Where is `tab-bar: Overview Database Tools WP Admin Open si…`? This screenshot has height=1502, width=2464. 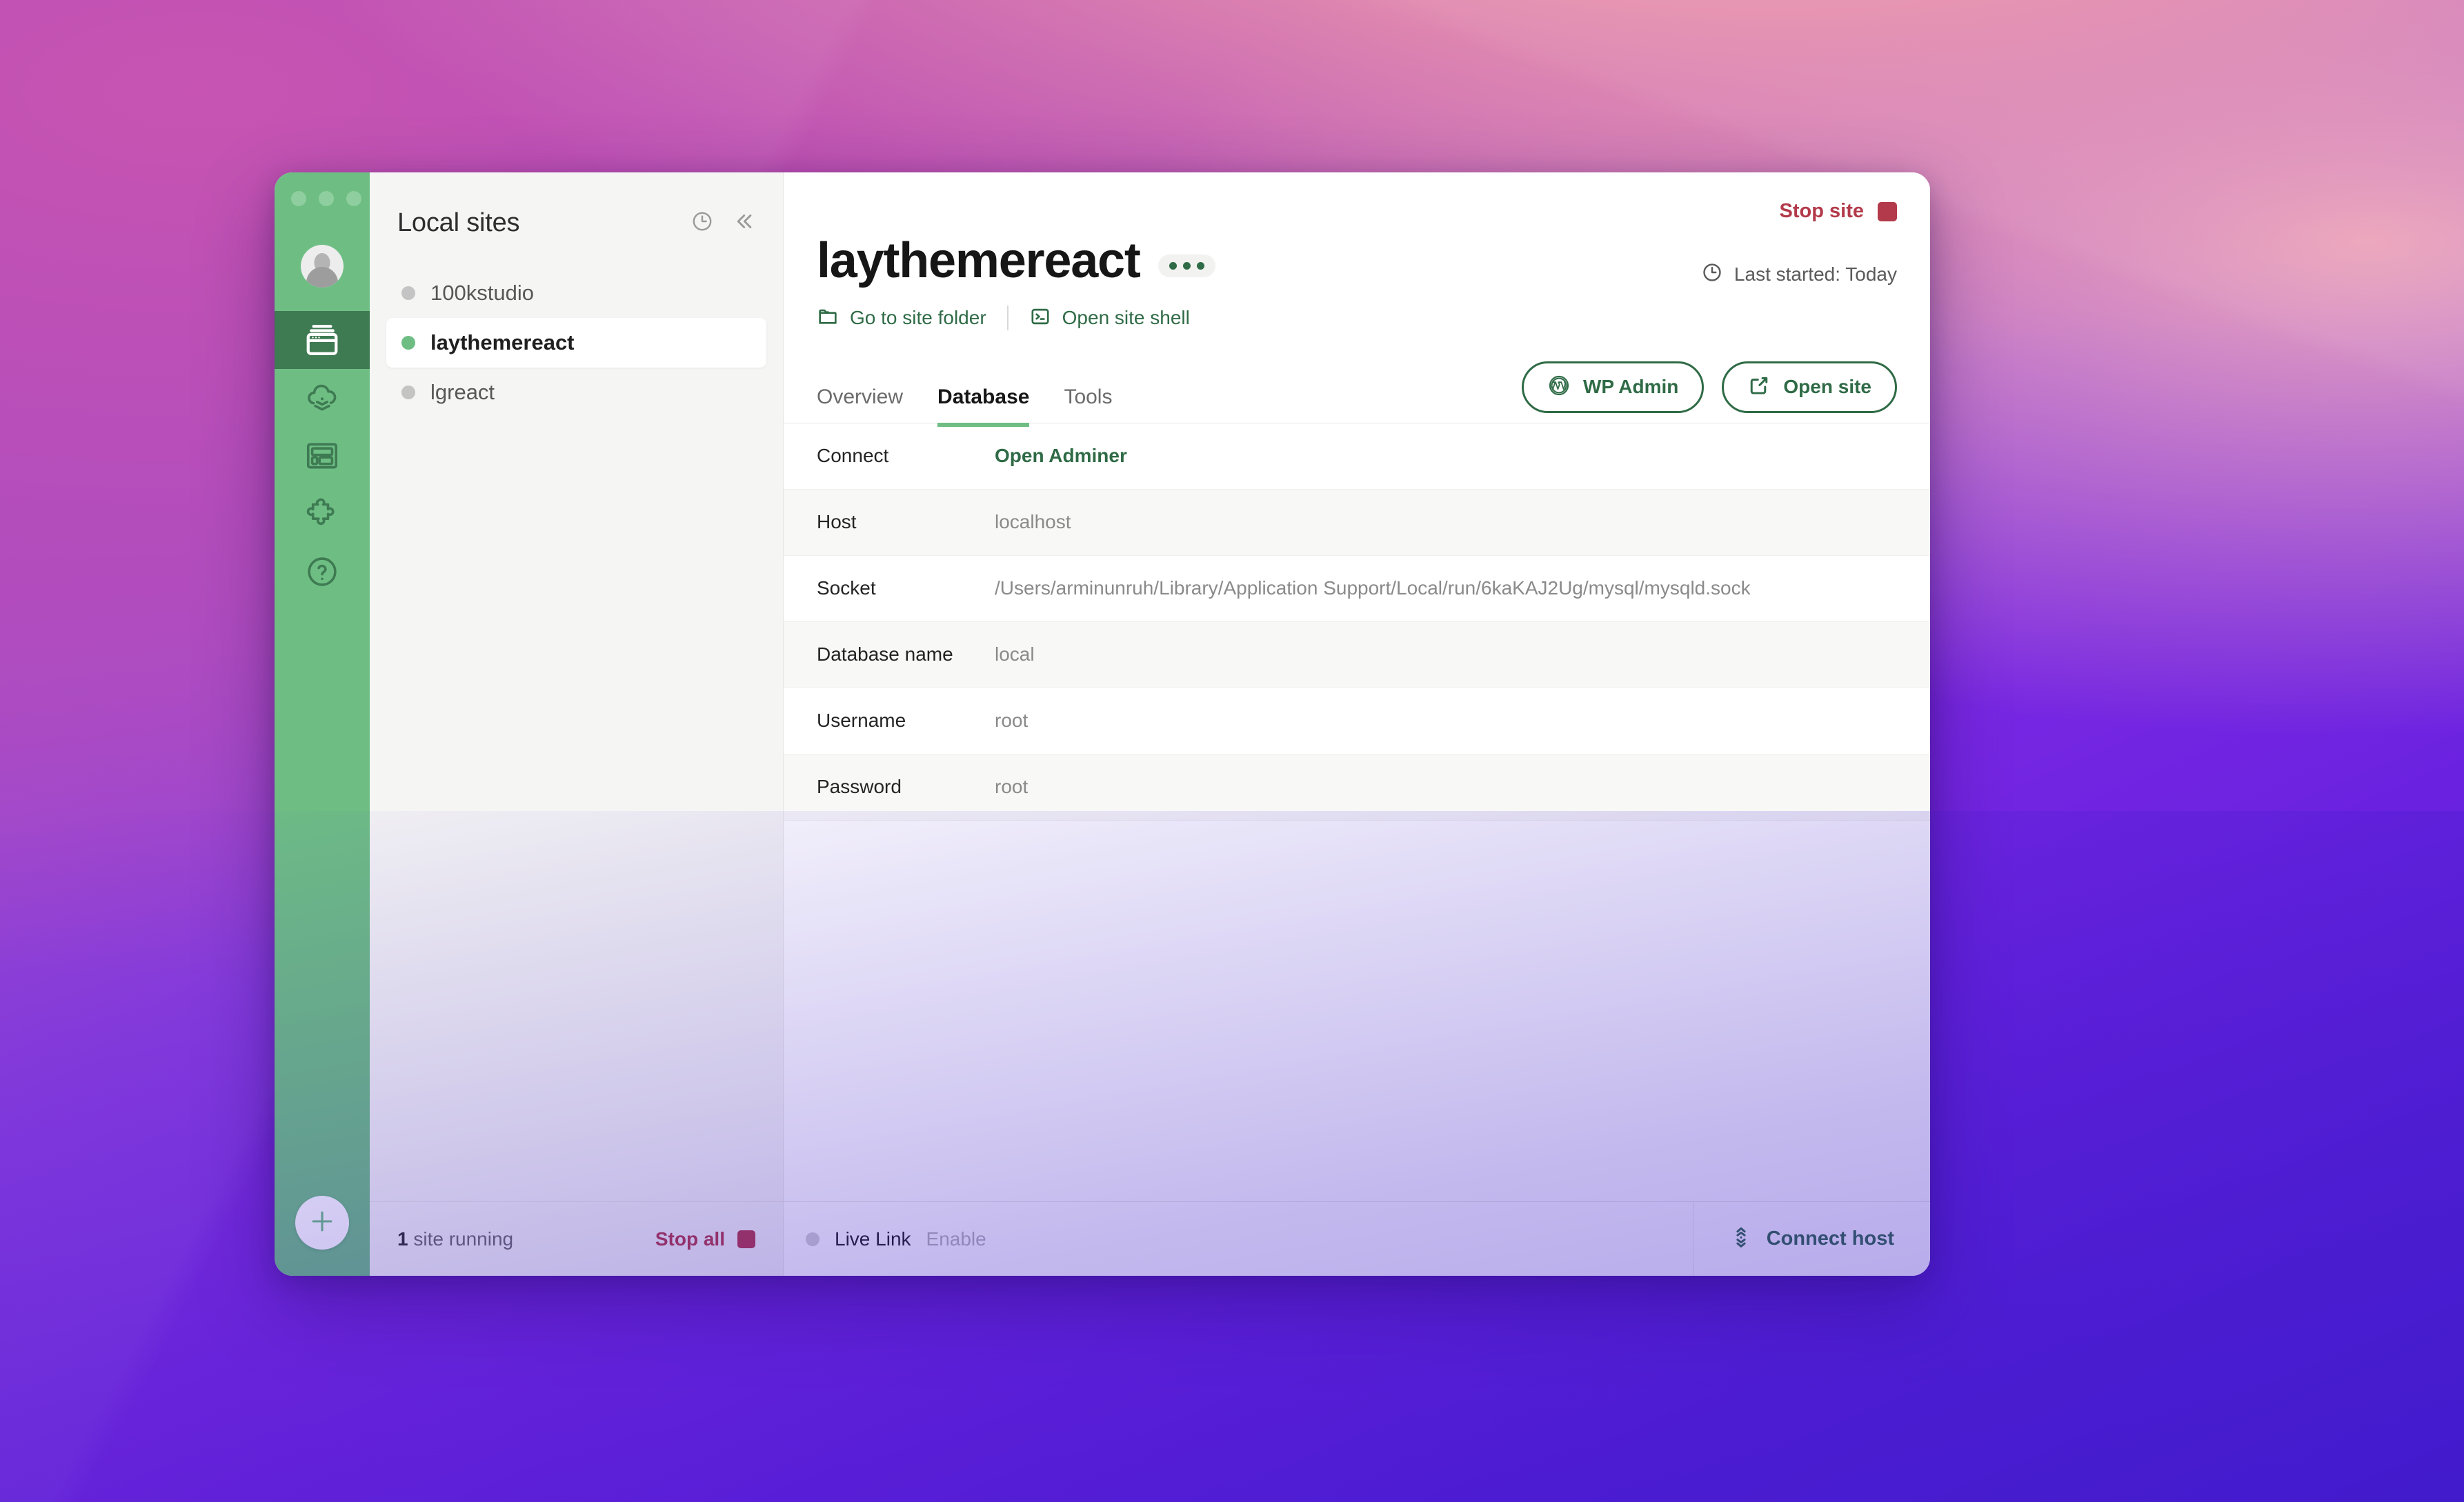
tab-bar: Overview Database Tools WP Admin Open si… is located at coordinates (1357, 394).